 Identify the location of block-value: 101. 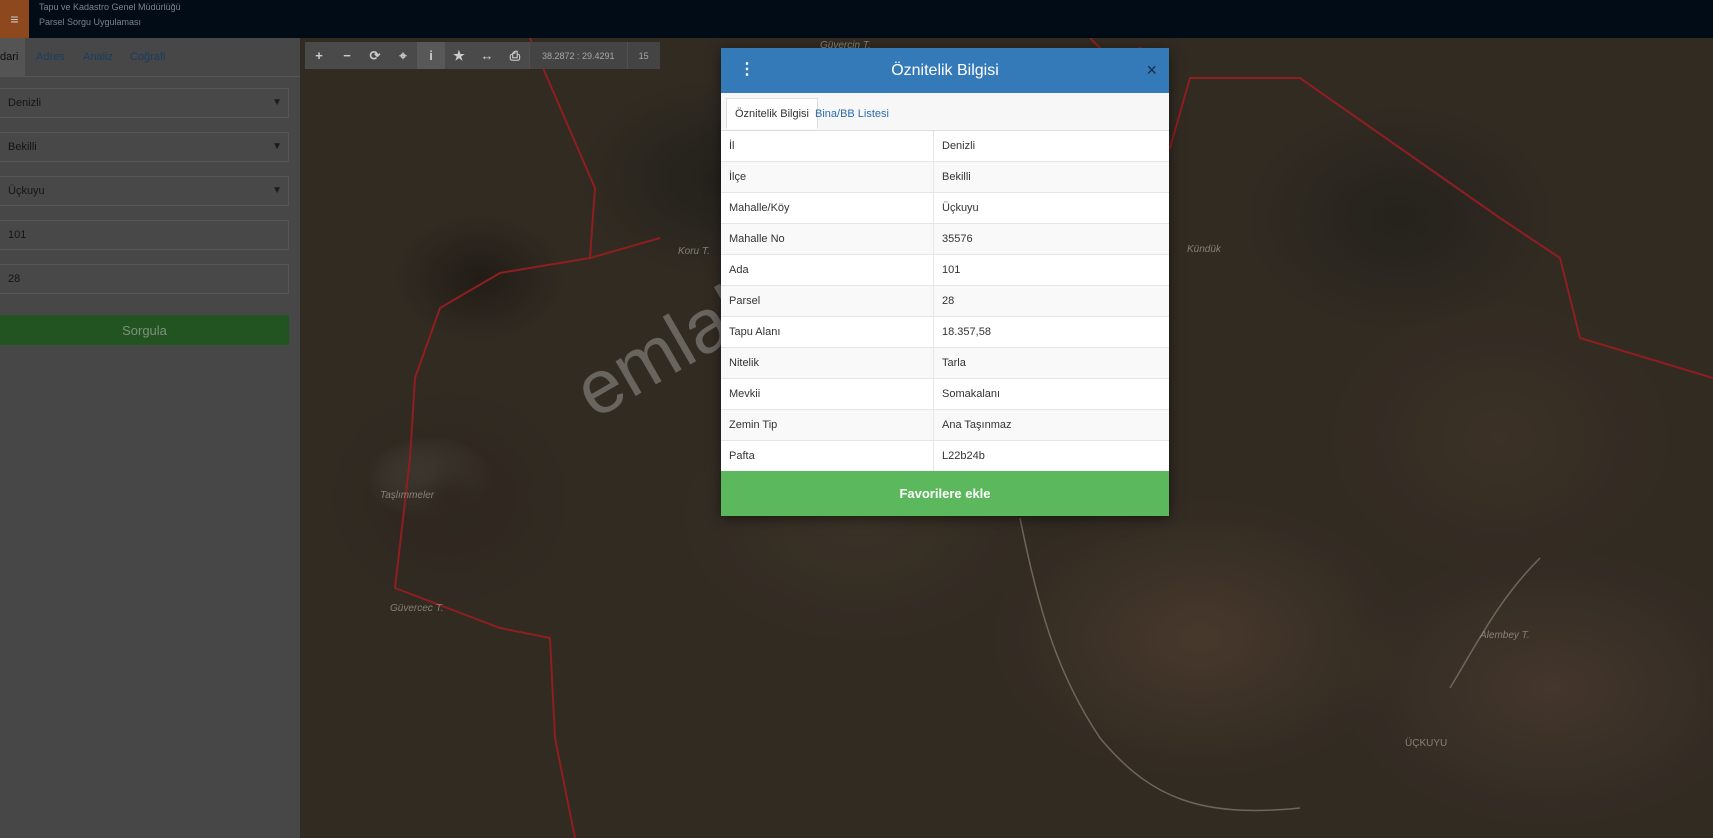
(17, 235).